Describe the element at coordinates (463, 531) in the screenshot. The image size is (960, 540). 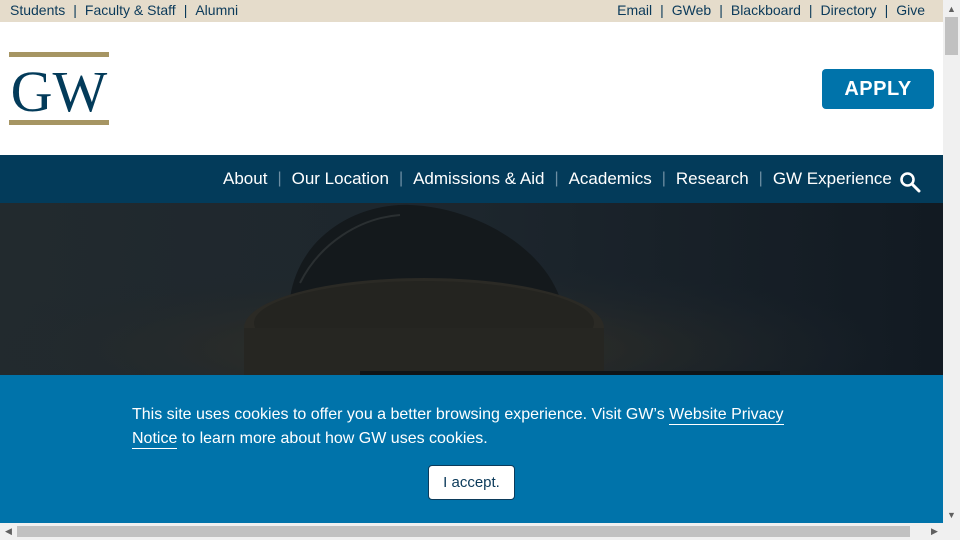
I see `horizontal-scroll-thumb` at that location.